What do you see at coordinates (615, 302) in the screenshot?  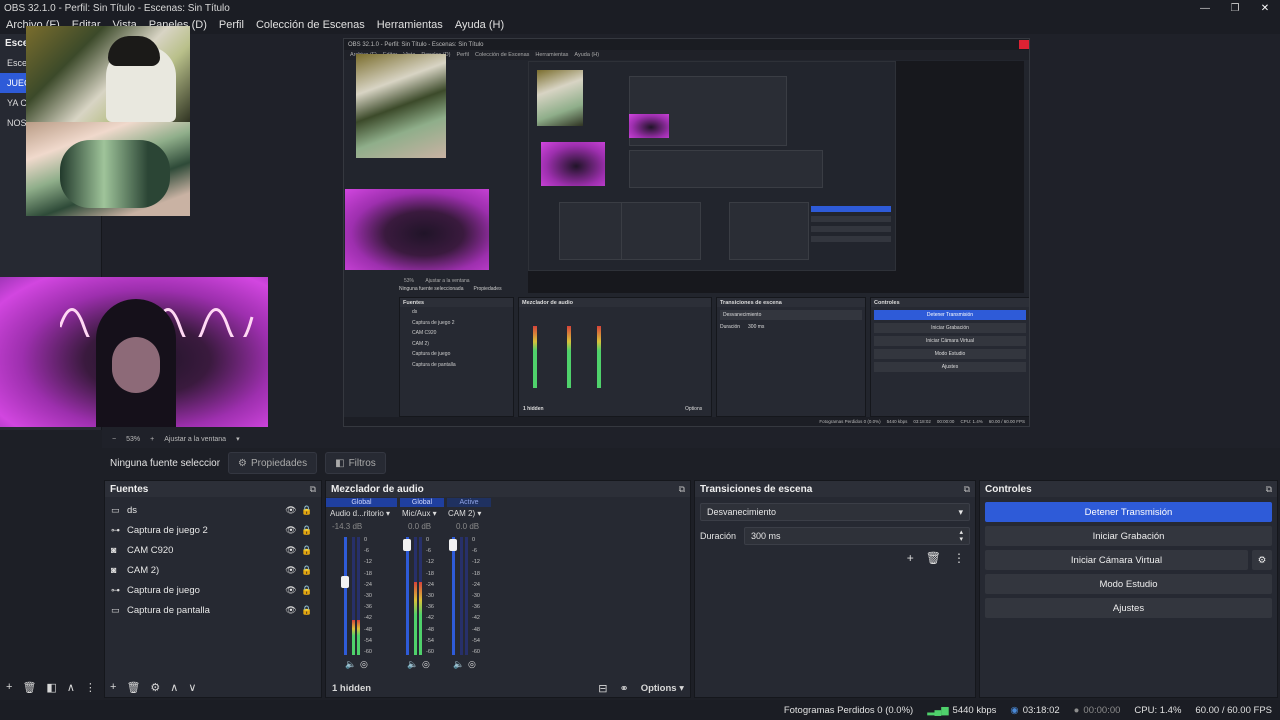 I see `nested-mixer-title: Mezclador de audio` at bounding box center [615, 302].